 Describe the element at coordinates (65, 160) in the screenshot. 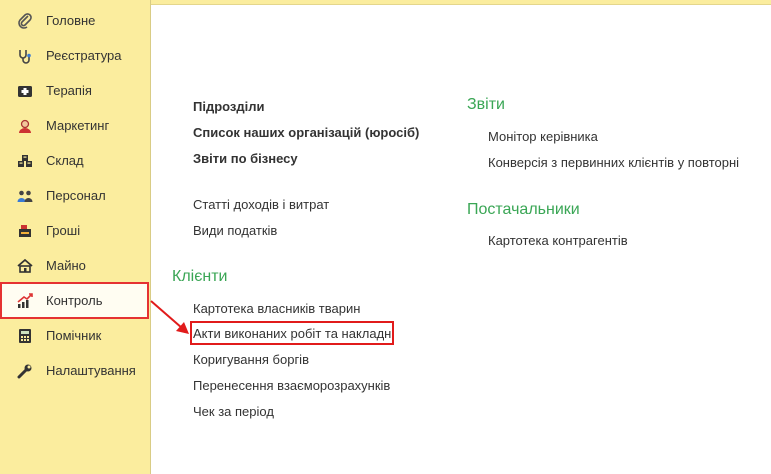

I see `sidebar-item-label: Склад` at that location.